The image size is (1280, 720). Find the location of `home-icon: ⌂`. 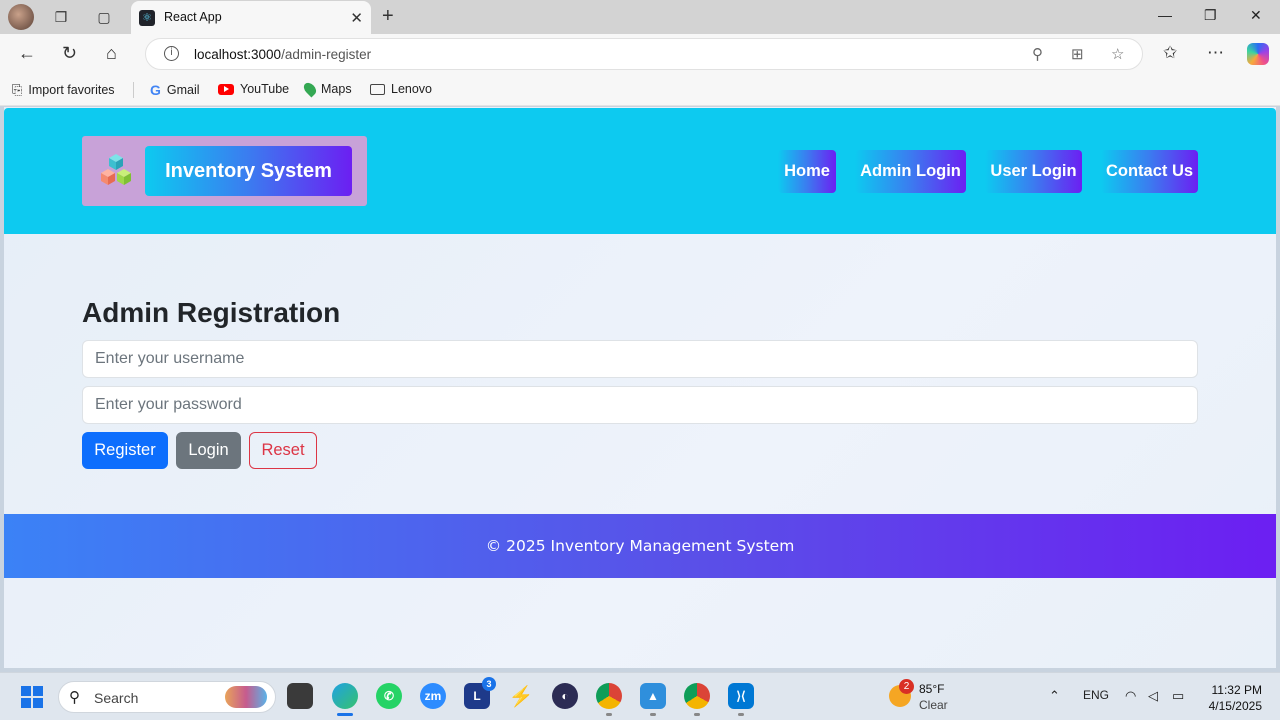

home-icon: ⌂ is located at coordinates (111, 53).